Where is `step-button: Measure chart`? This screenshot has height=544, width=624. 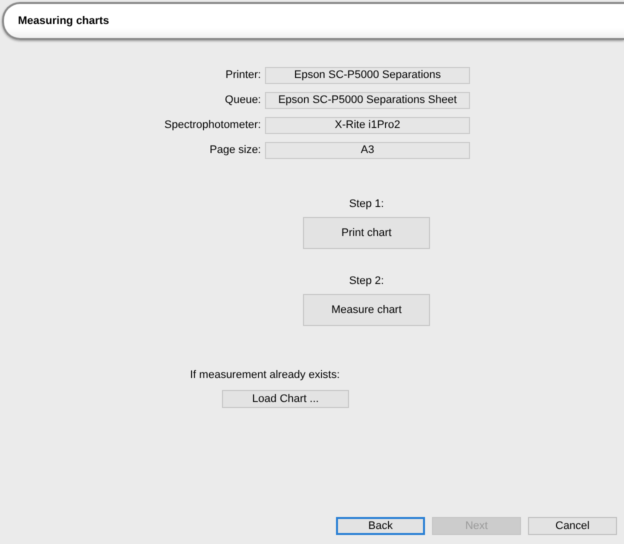
step-button: Measure chart is located at coordinates (366, 310).